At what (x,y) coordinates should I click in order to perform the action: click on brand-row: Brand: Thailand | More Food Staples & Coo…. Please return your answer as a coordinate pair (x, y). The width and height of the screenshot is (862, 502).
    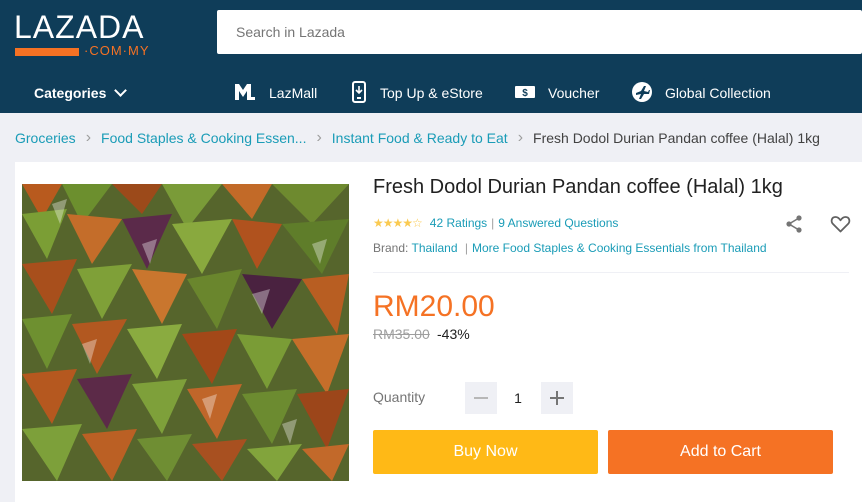
    Looking at the image, I should click on (570, 248).